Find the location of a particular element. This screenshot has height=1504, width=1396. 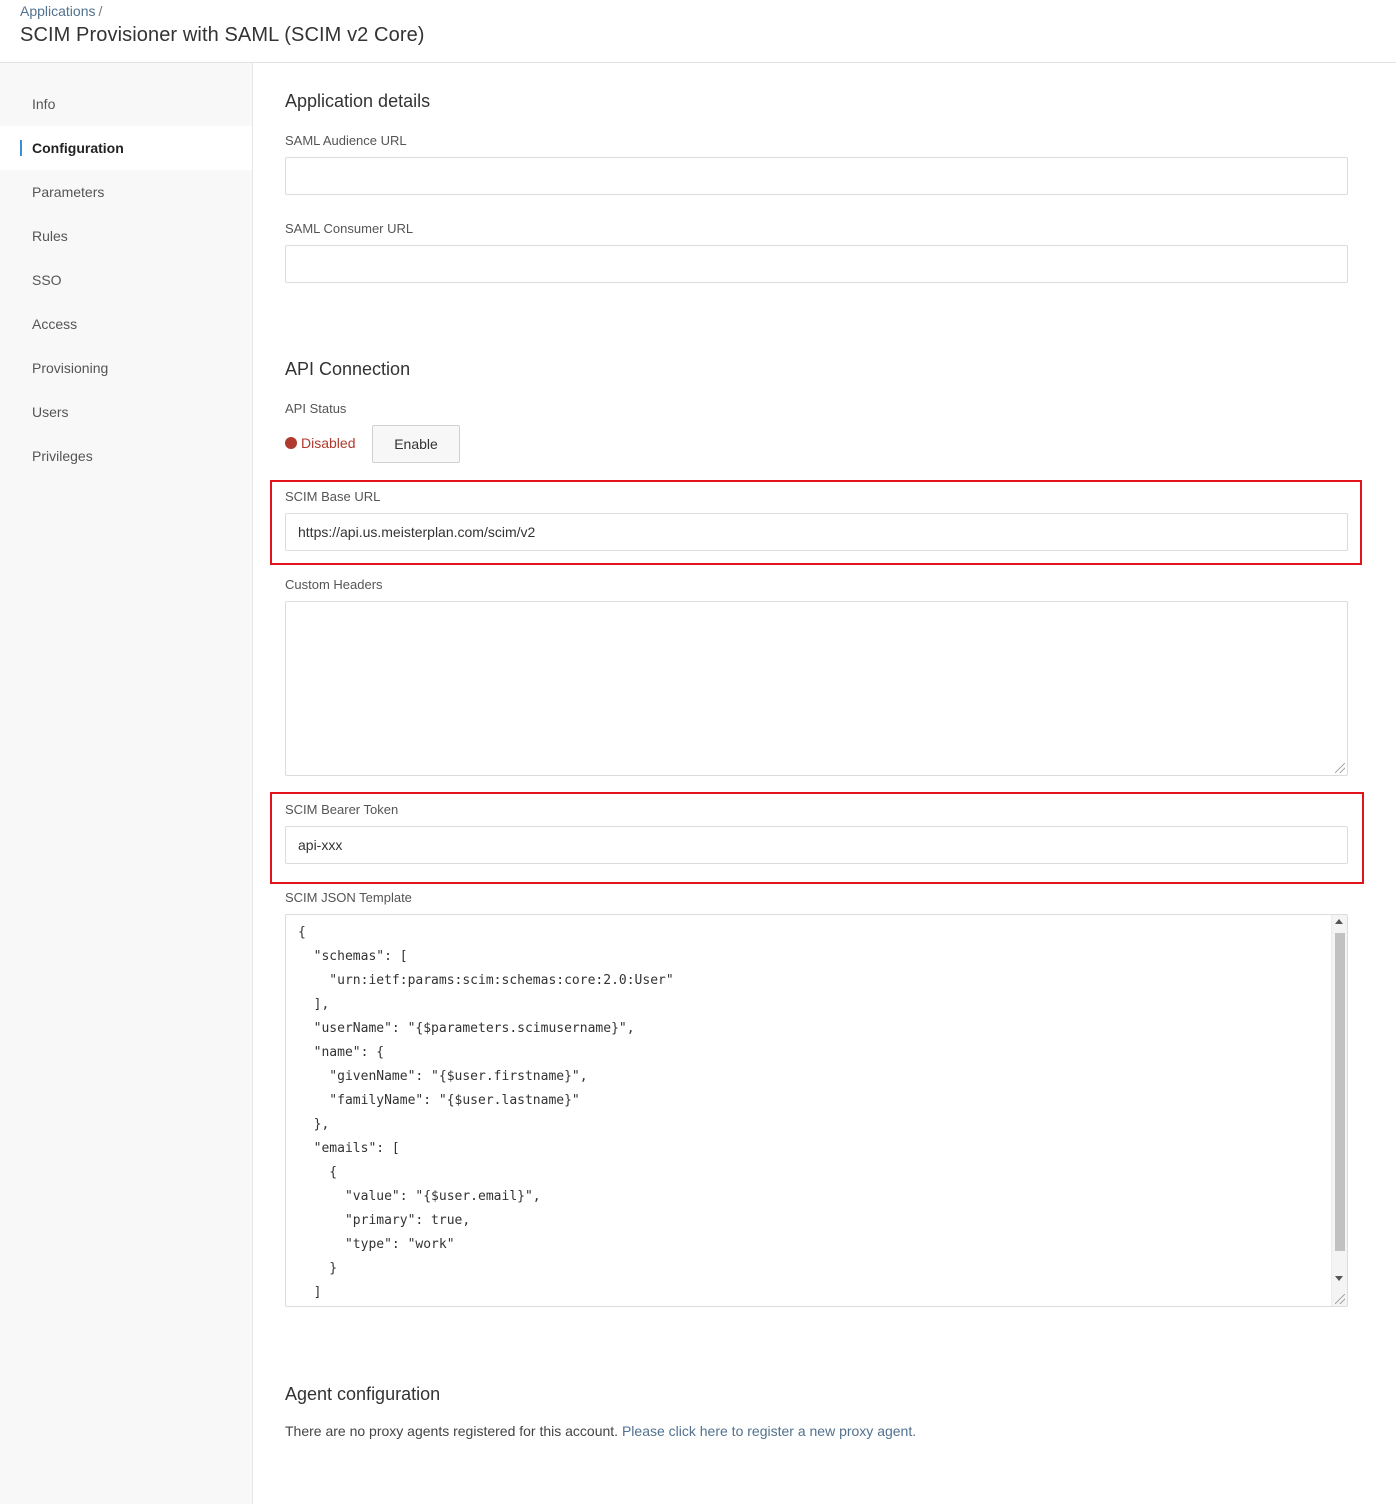

scroll-up-arrow-icon is located at coordinates (1339, 921).